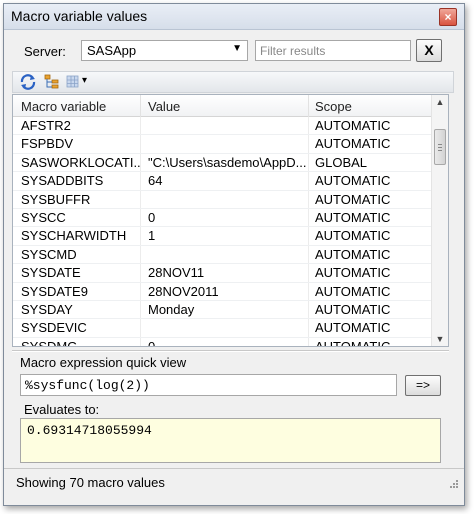 The width and height of the screenshot is (474, 514). I want to click on macro-value: 1, so click(152, 236).